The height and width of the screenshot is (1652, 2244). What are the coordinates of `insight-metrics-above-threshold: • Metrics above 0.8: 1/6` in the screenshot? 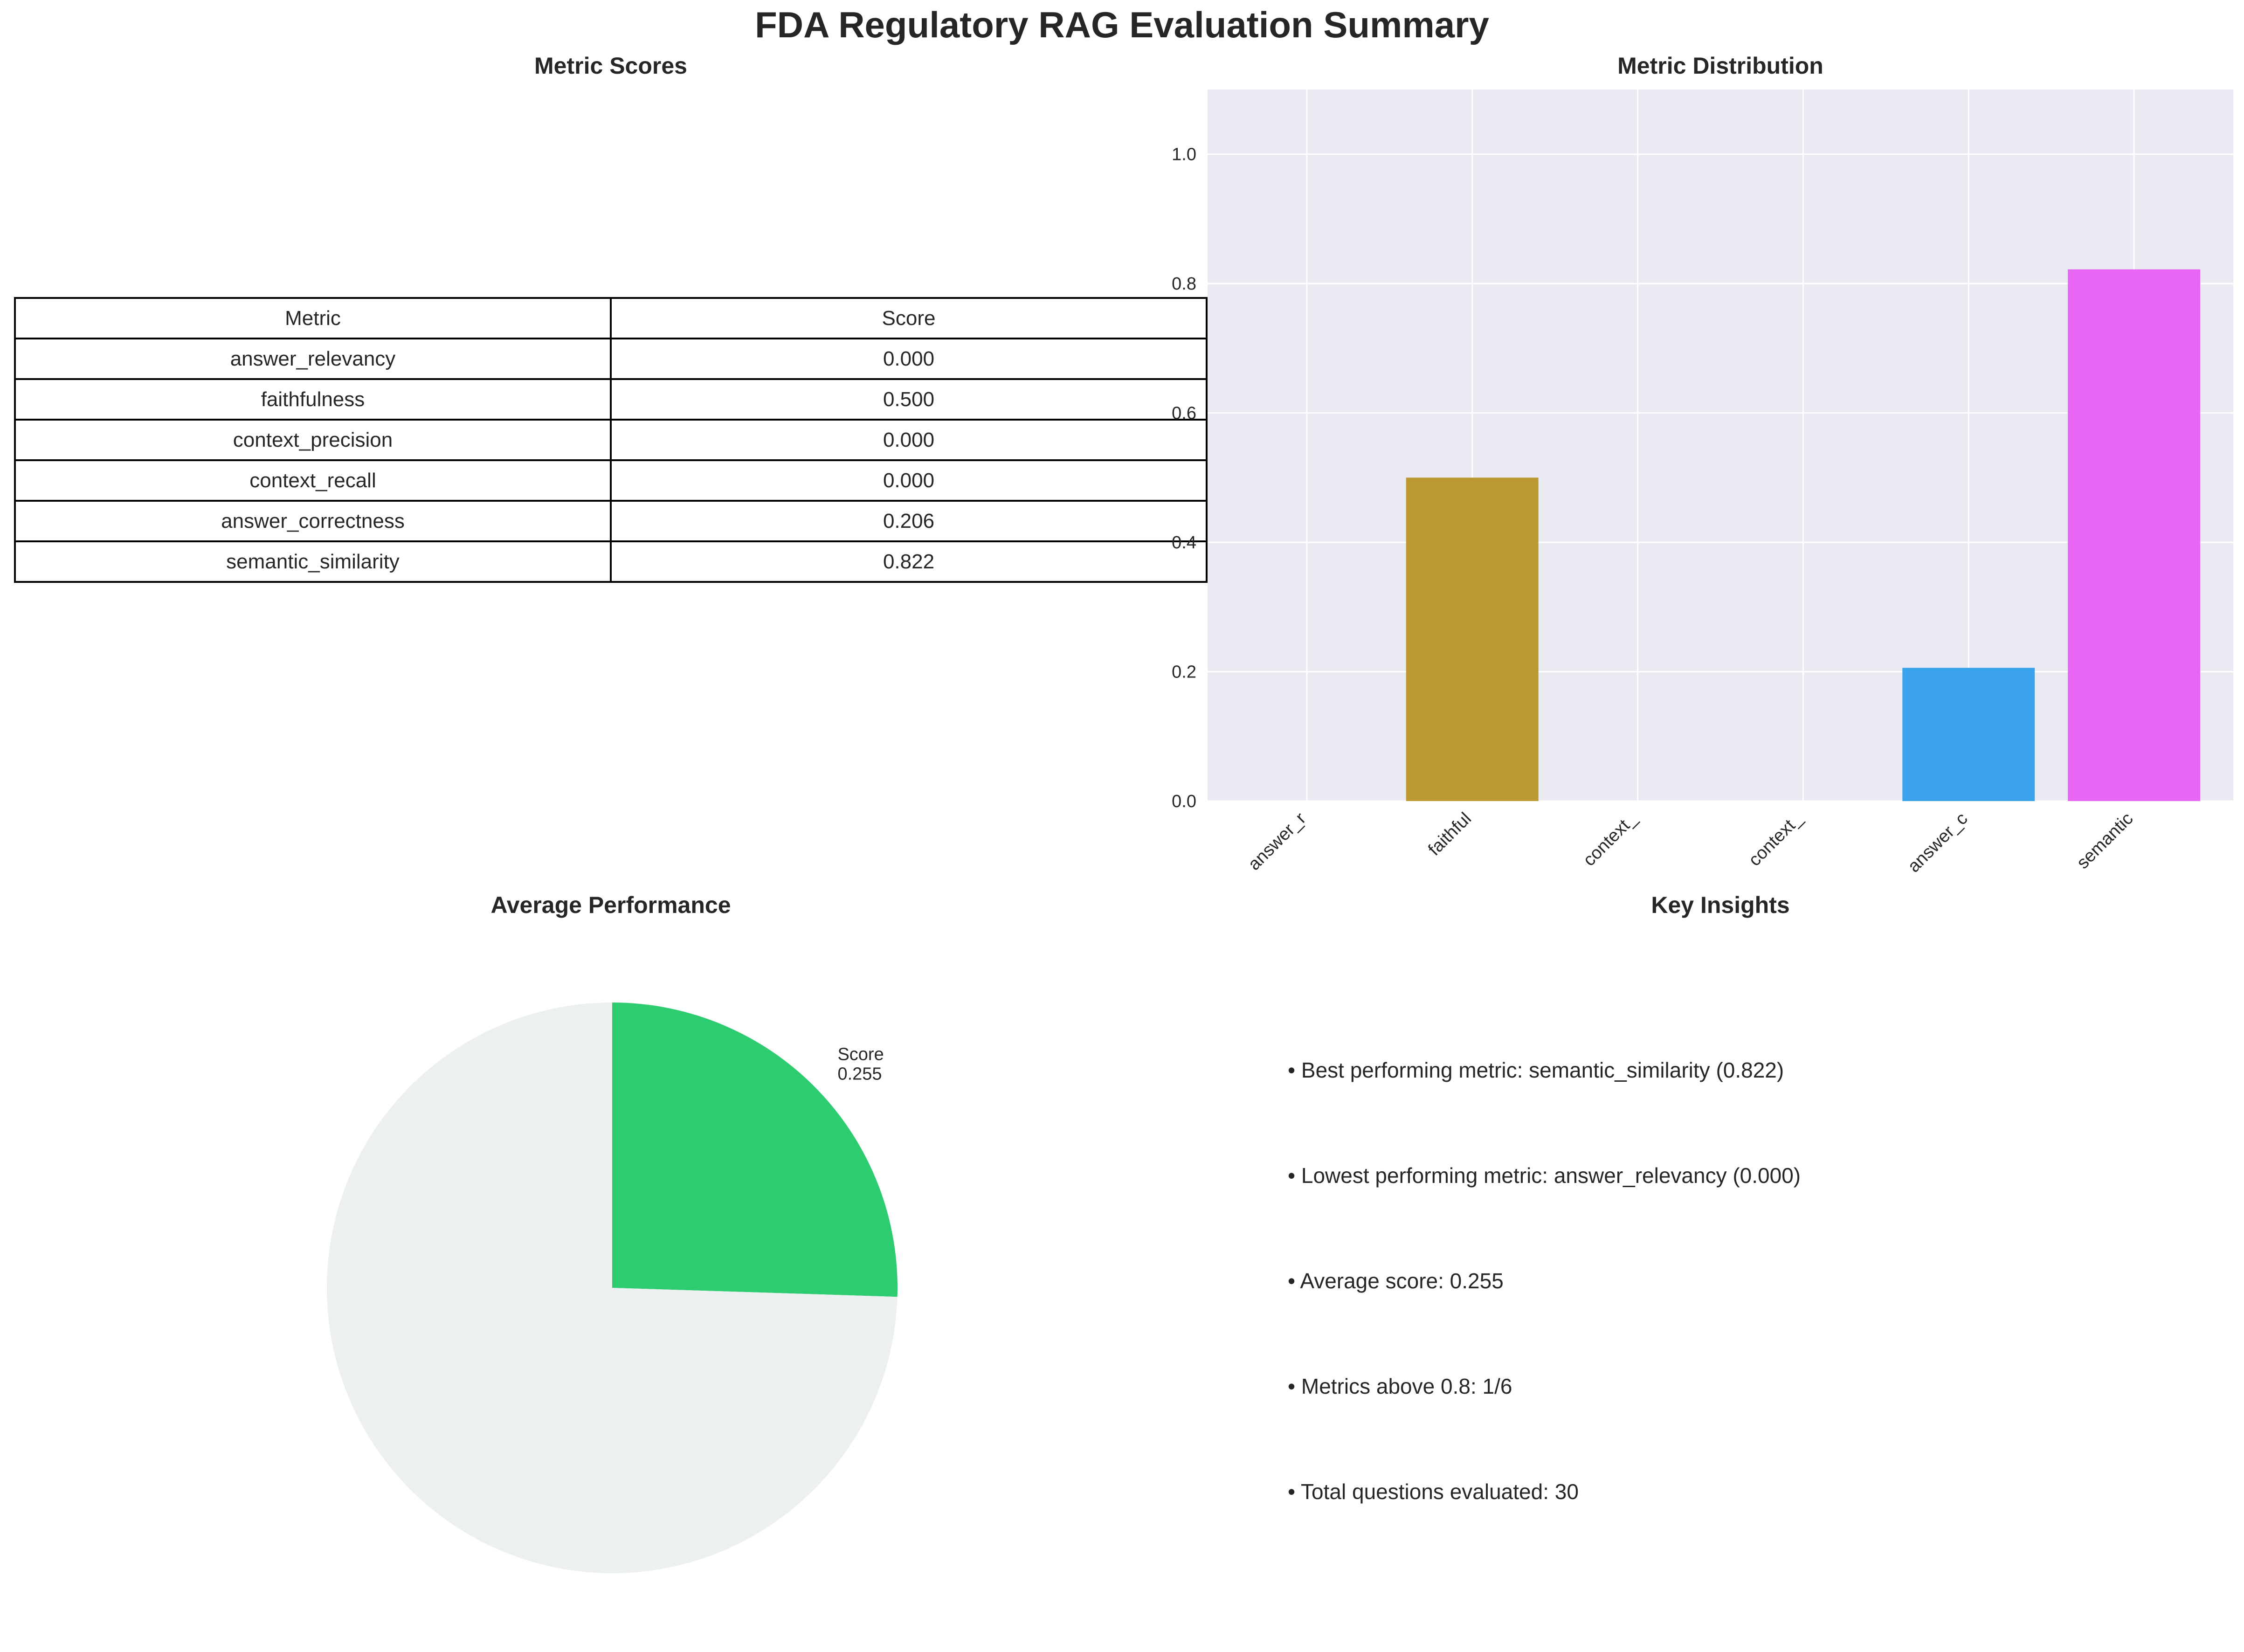 It's located at (1400, 1386).